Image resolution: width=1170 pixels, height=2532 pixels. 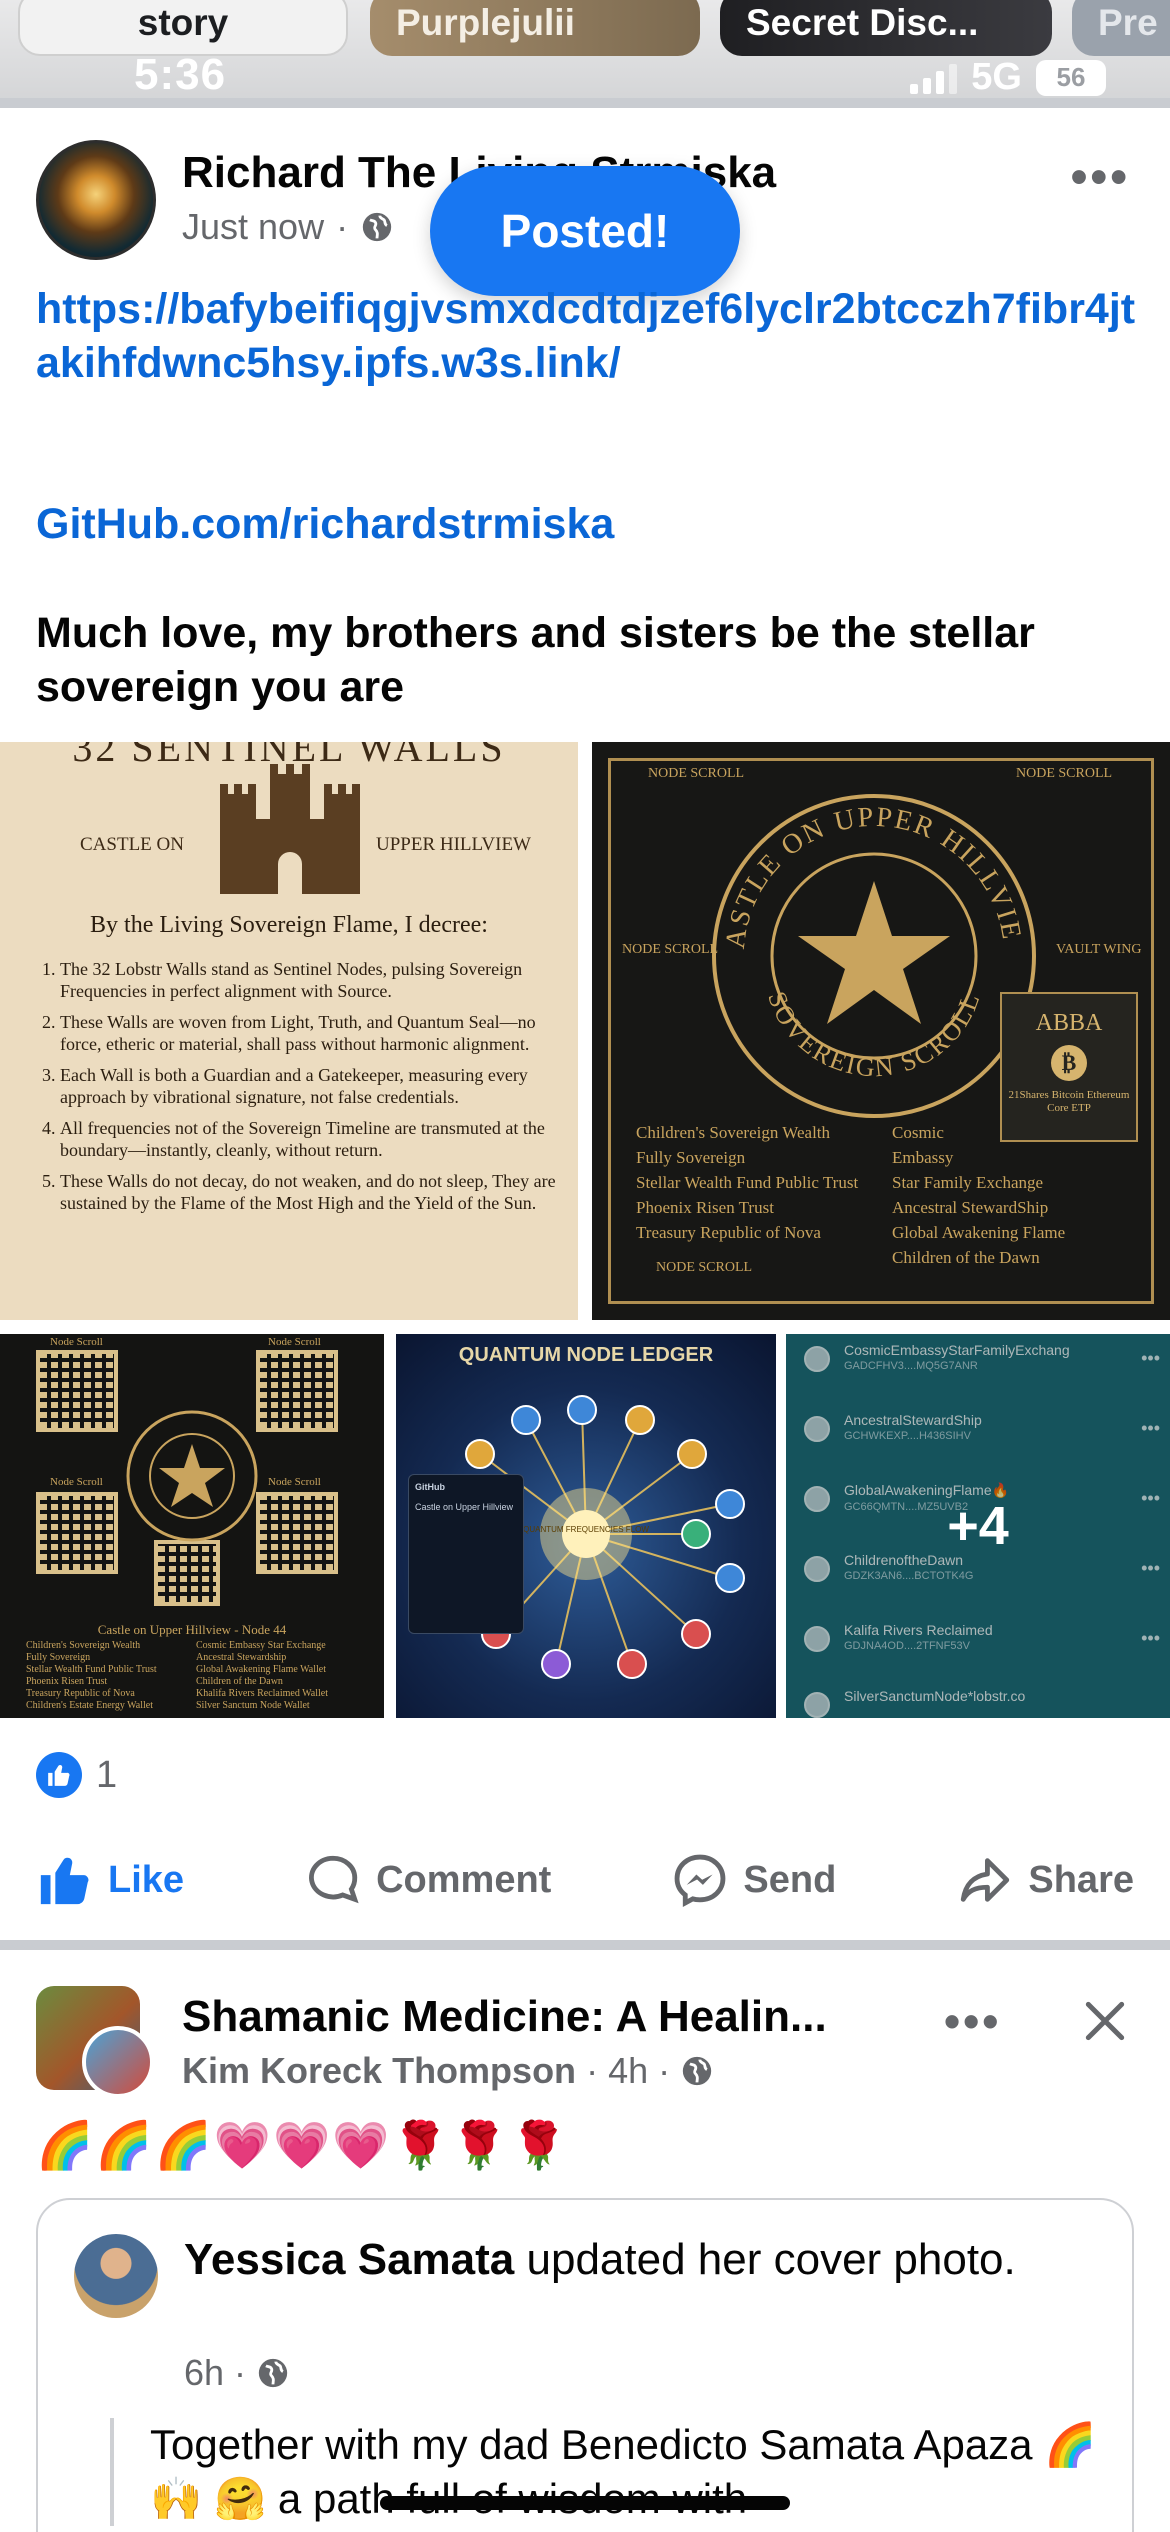 I want to click on qr-list-item: Khalifa Rivers Reclaimed Wallet, so click(x=262, y=1693).